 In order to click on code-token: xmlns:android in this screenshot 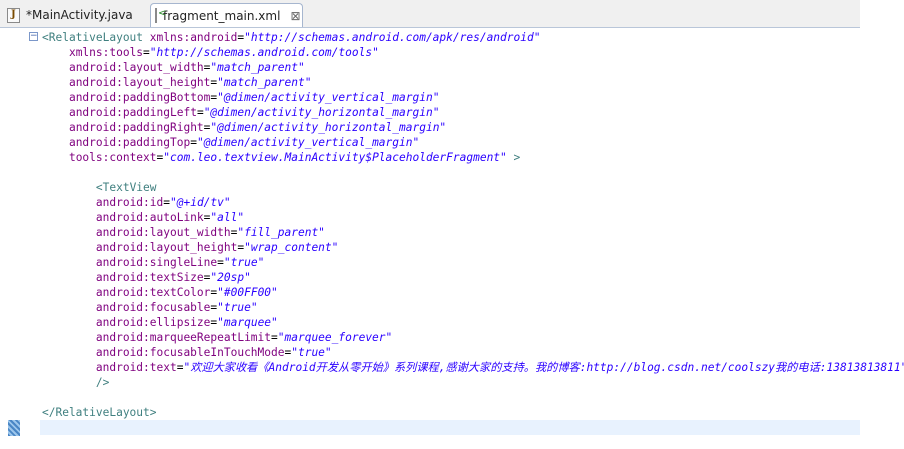, I will do `click(193, 37)`.